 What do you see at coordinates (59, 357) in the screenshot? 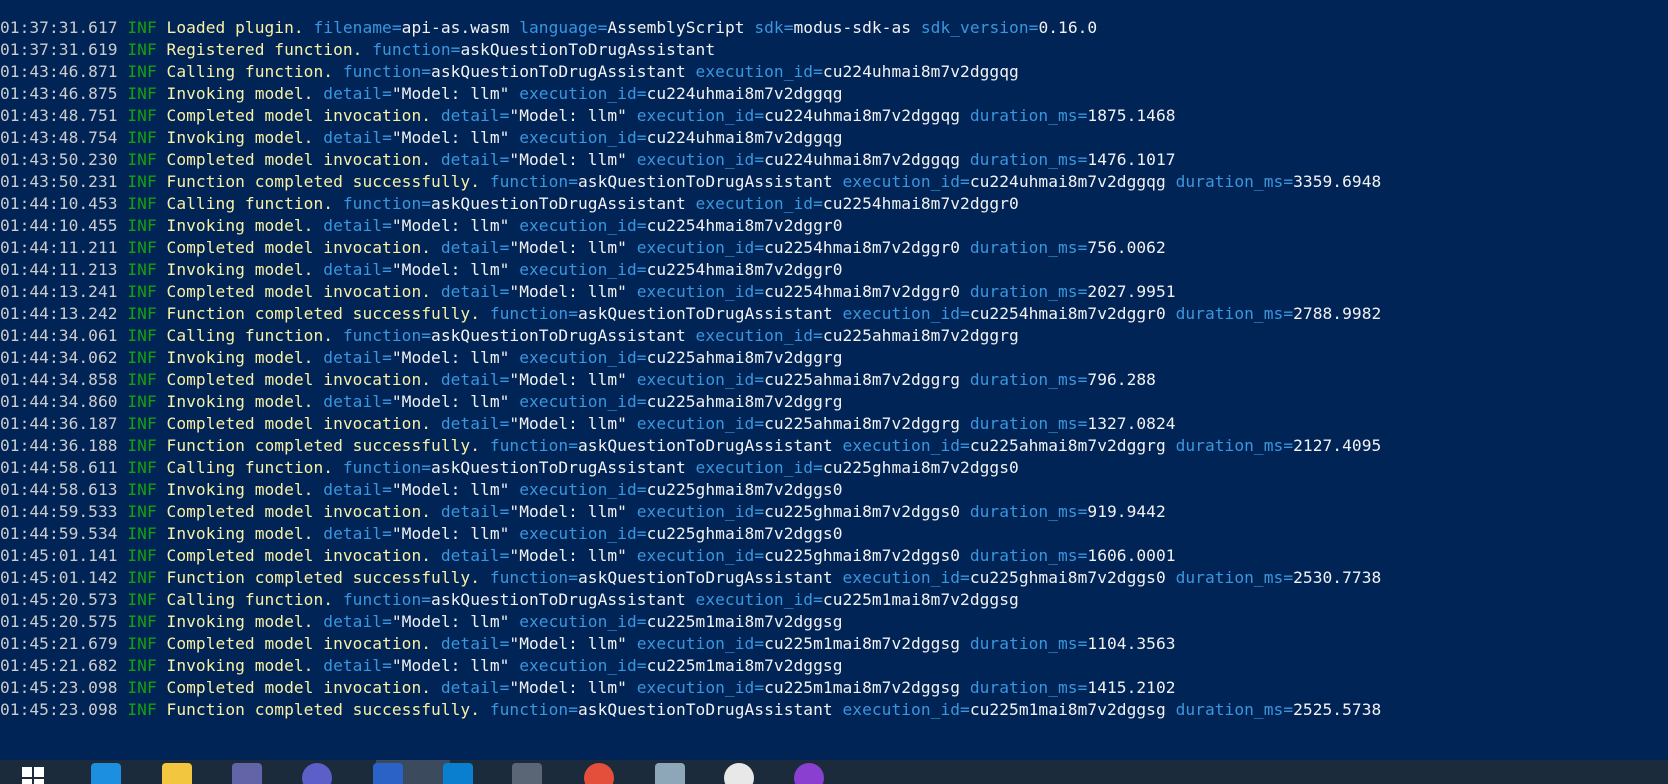
I see `log-timestamp: 01:44:34.062` at bounding box center [59, 357].